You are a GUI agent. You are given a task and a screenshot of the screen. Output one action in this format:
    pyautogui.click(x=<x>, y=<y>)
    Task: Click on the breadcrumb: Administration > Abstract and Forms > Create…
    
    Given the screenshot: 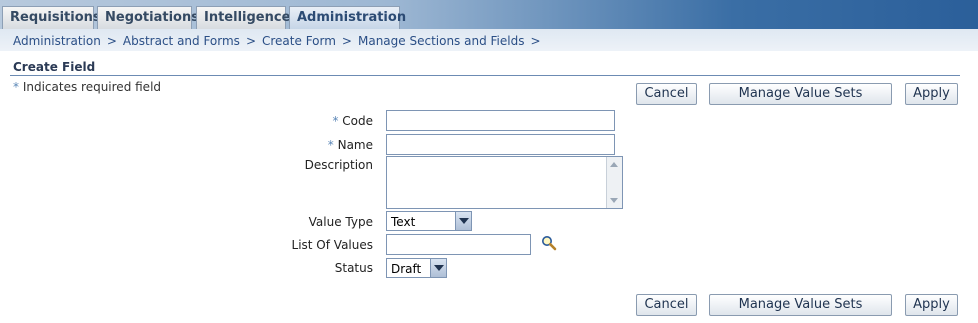 What is the action you would take?
    pyautogui.click(x=280, y=41)
    